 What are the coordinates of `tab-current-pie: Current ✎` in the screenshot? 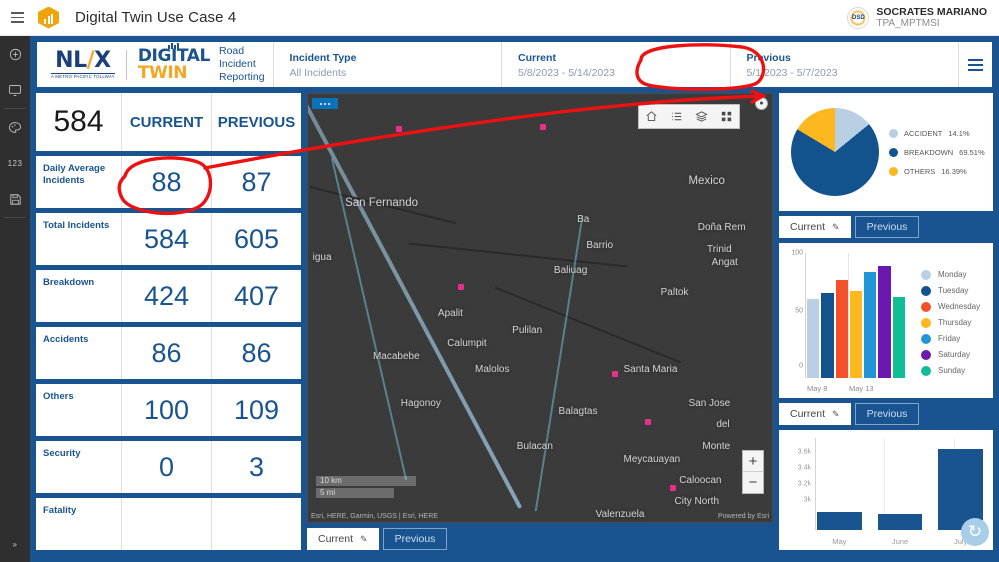 It's located at (815, 227).